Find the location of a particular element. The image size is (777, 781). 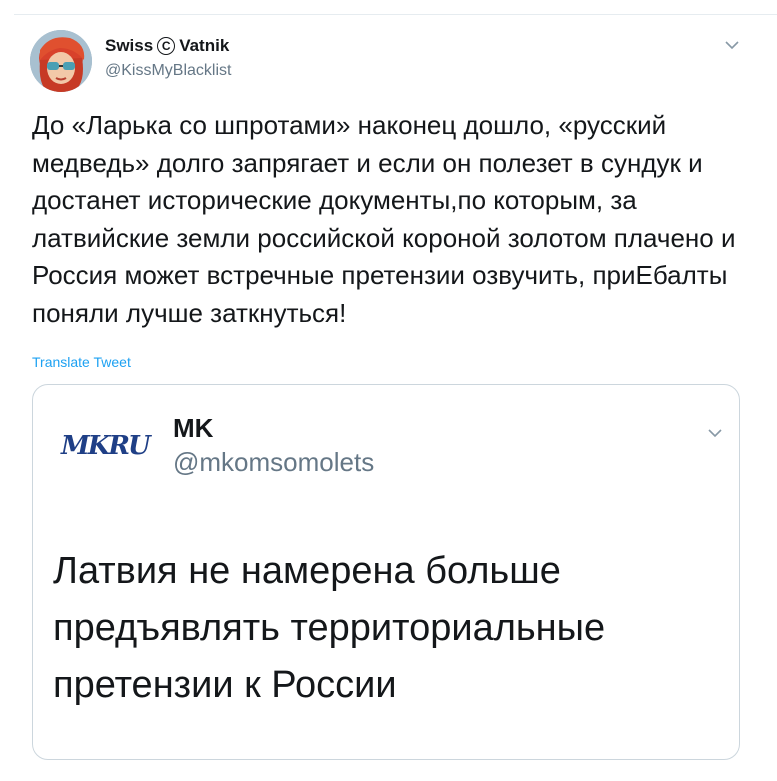

avatar is located at coordinates (61, 61).